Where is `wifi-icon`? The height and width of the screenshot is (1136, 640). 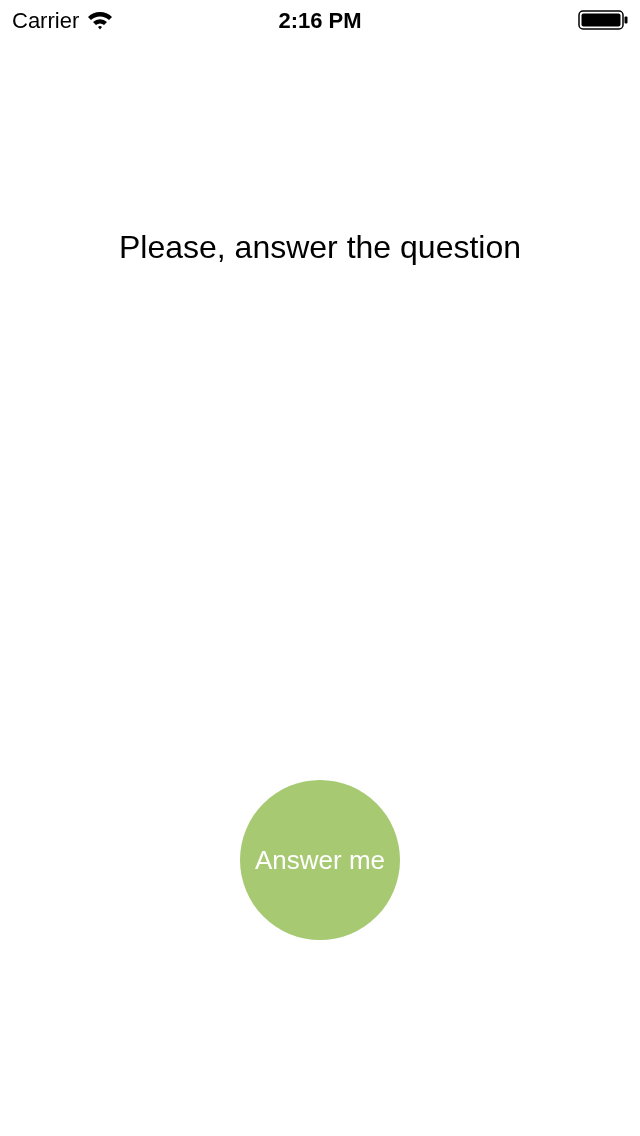
wifi-icon is located at coordinates (100, 20).